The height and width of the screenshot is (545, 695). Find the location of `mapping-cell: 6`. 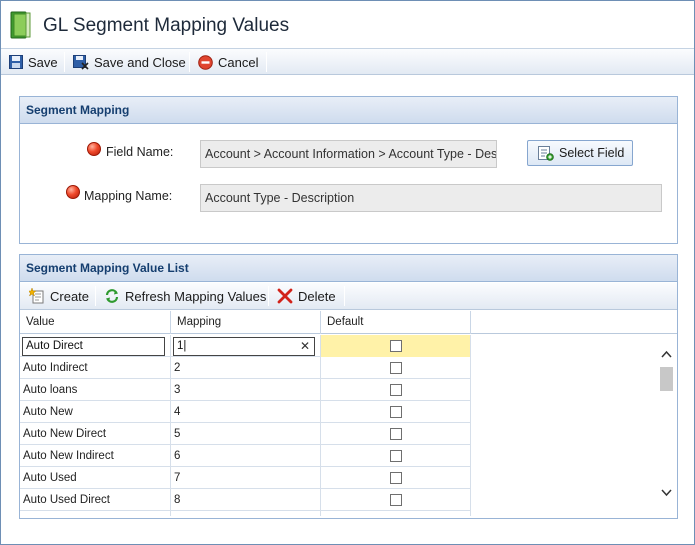

mapping-cell: 6 is located at coordinates (246, 456).